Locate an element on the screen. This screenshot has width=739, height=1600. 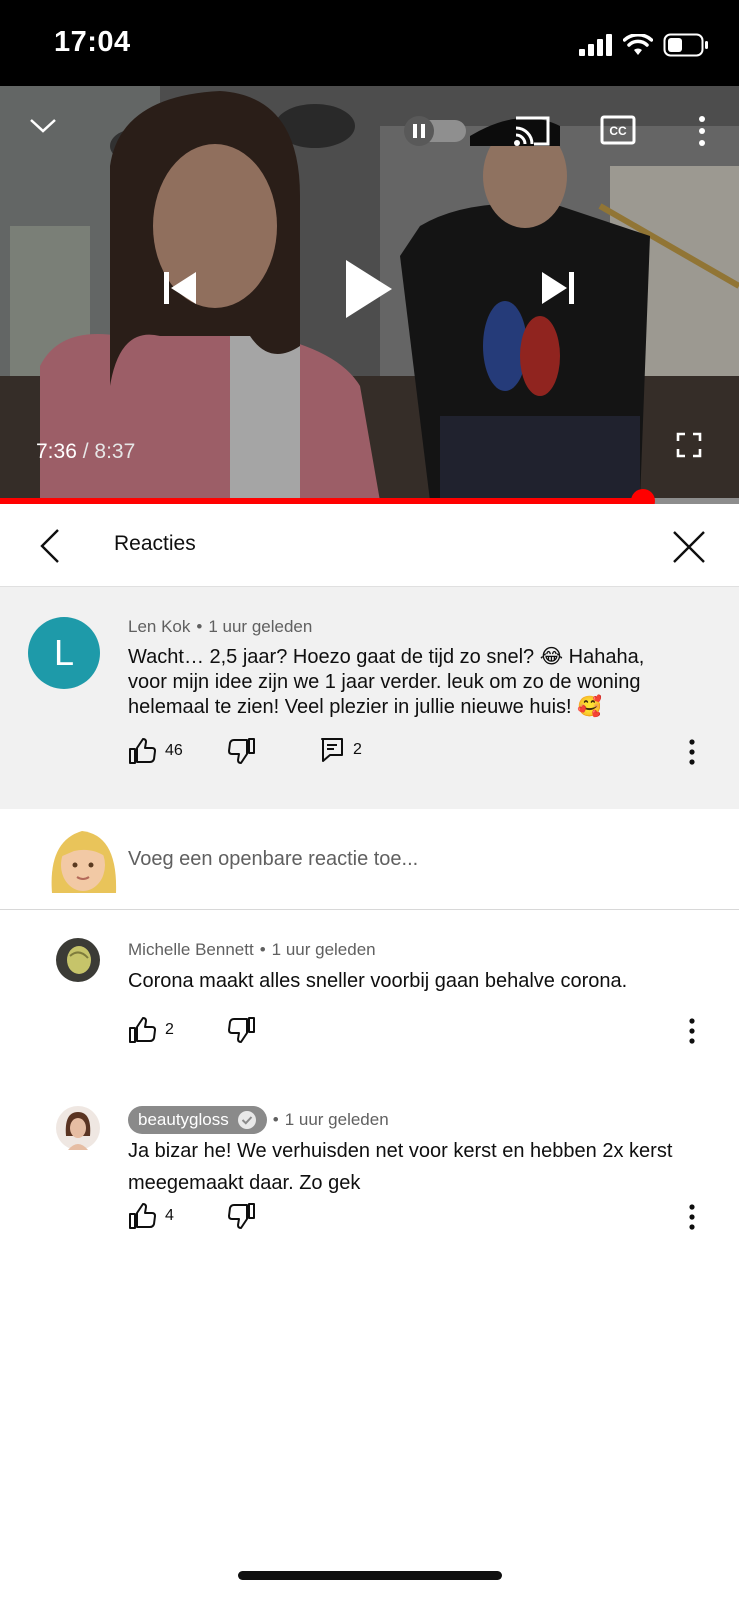
duration: 8:37 is located at coordinates (115, 451).